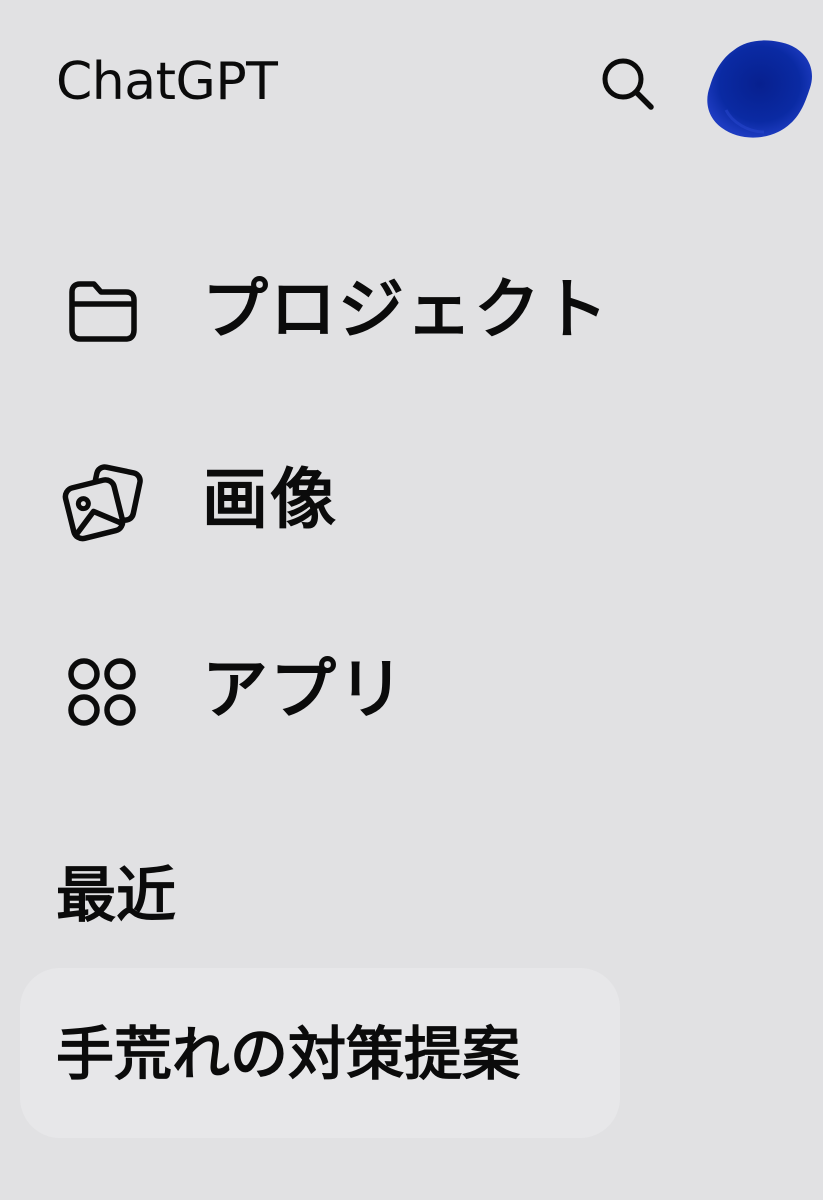 The width and height of the screenshot is (823, 1200). I want to click on nav-item-label: アプリ, so click(304, 689).